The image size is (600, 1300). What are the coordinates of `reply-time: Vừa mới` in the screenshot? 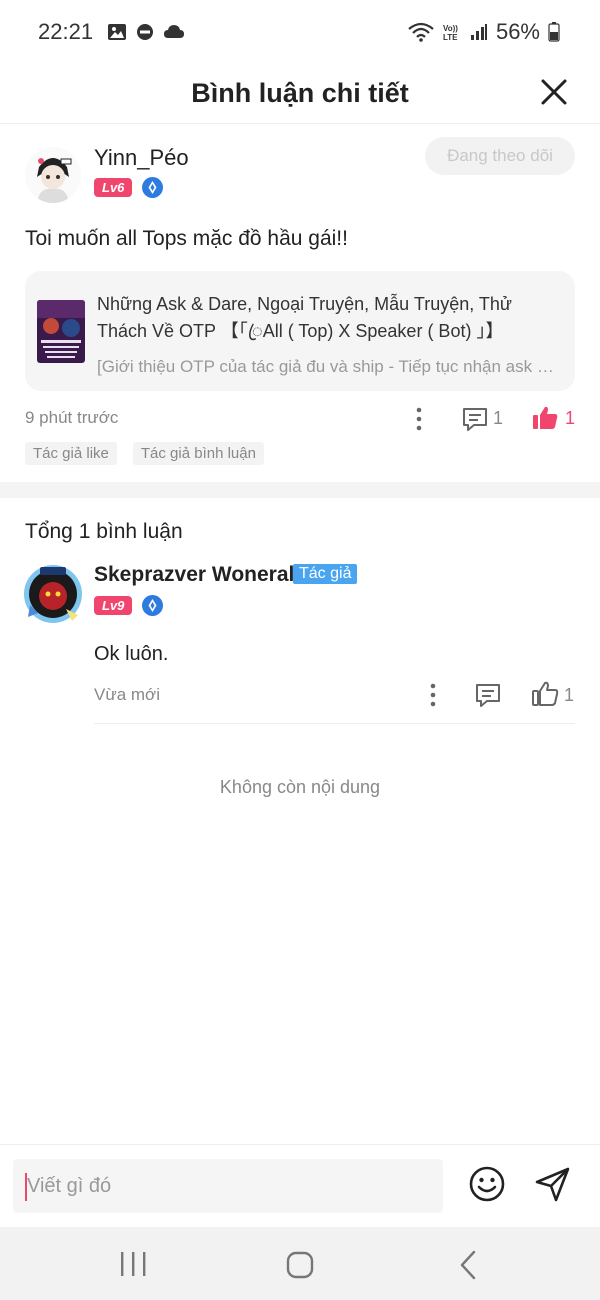 It's located at (127, 694).